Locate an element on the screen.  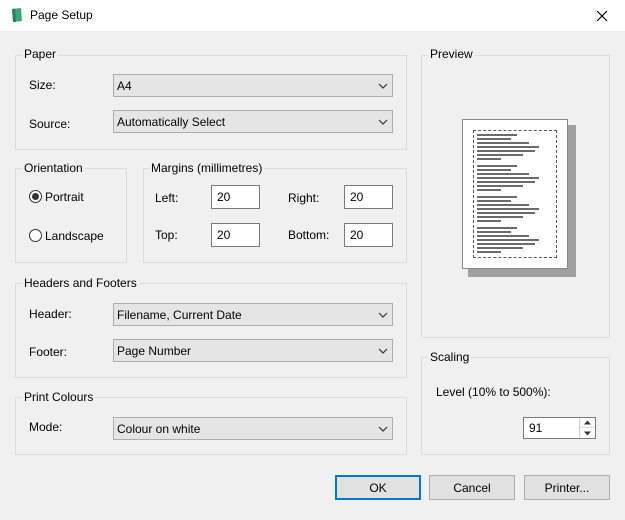
spin-down-button is located at coordinates (587, 433).